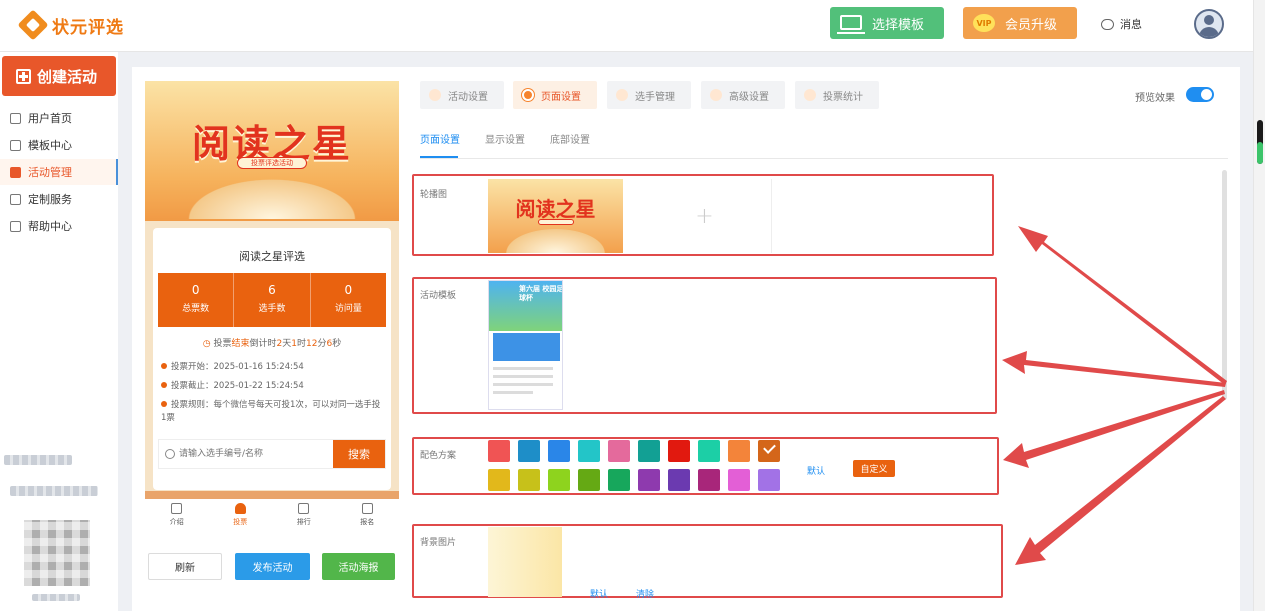 The height and width of the screenshot is (611, 1265). What do you see at coordinates (358, 566) in the screenshot?
I see `activity-poster-button: 活动海报` at bounding box center [358, 566].